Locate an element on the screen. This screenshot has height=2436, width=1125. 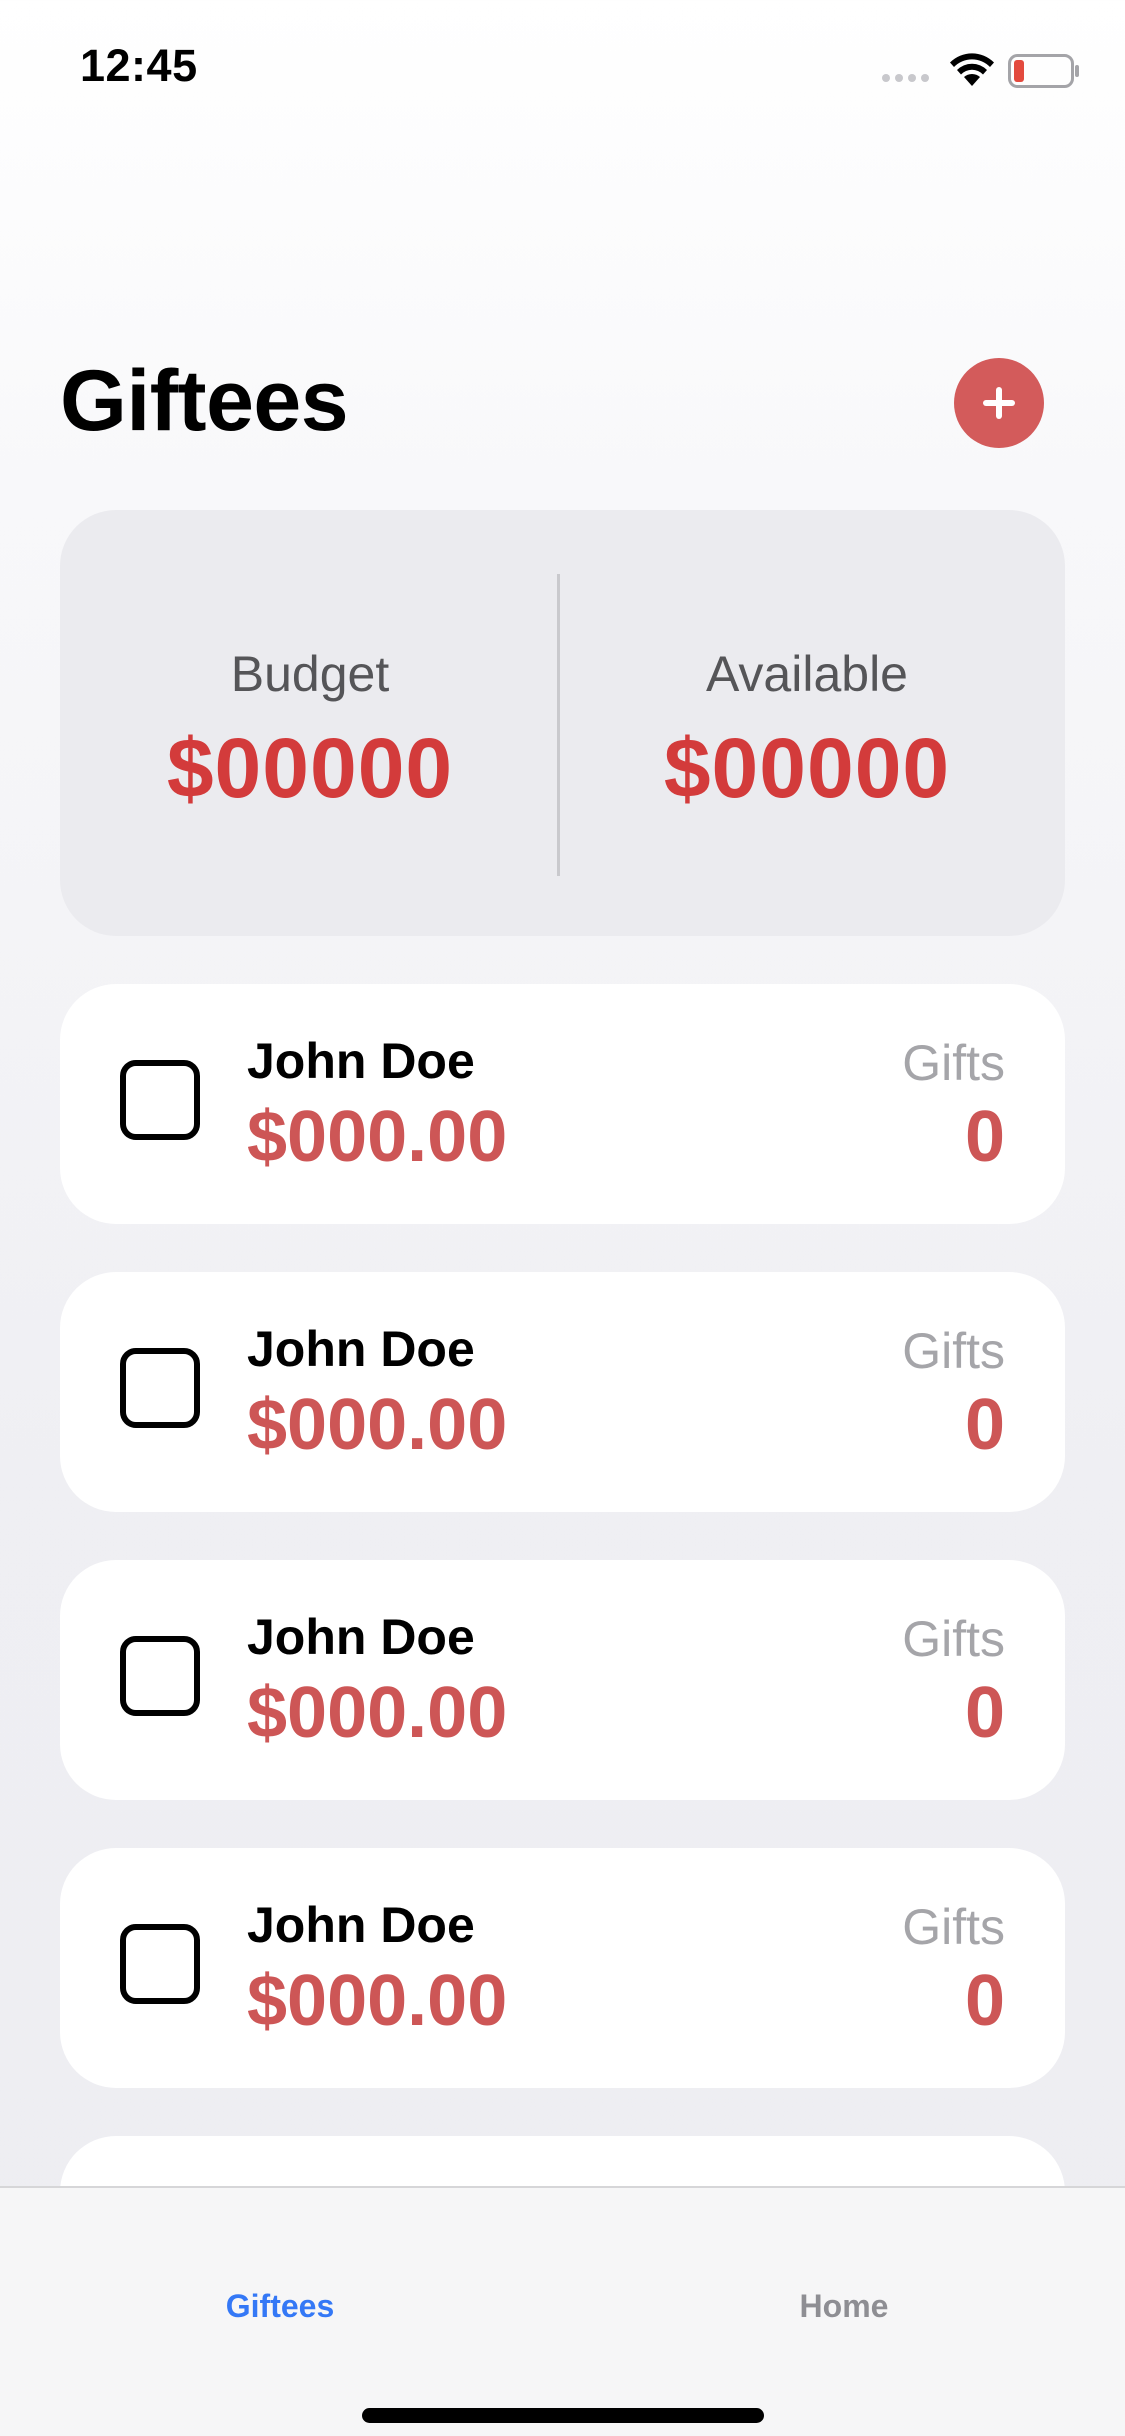
status-time: 12:45 is located at coordinates (139, 65).